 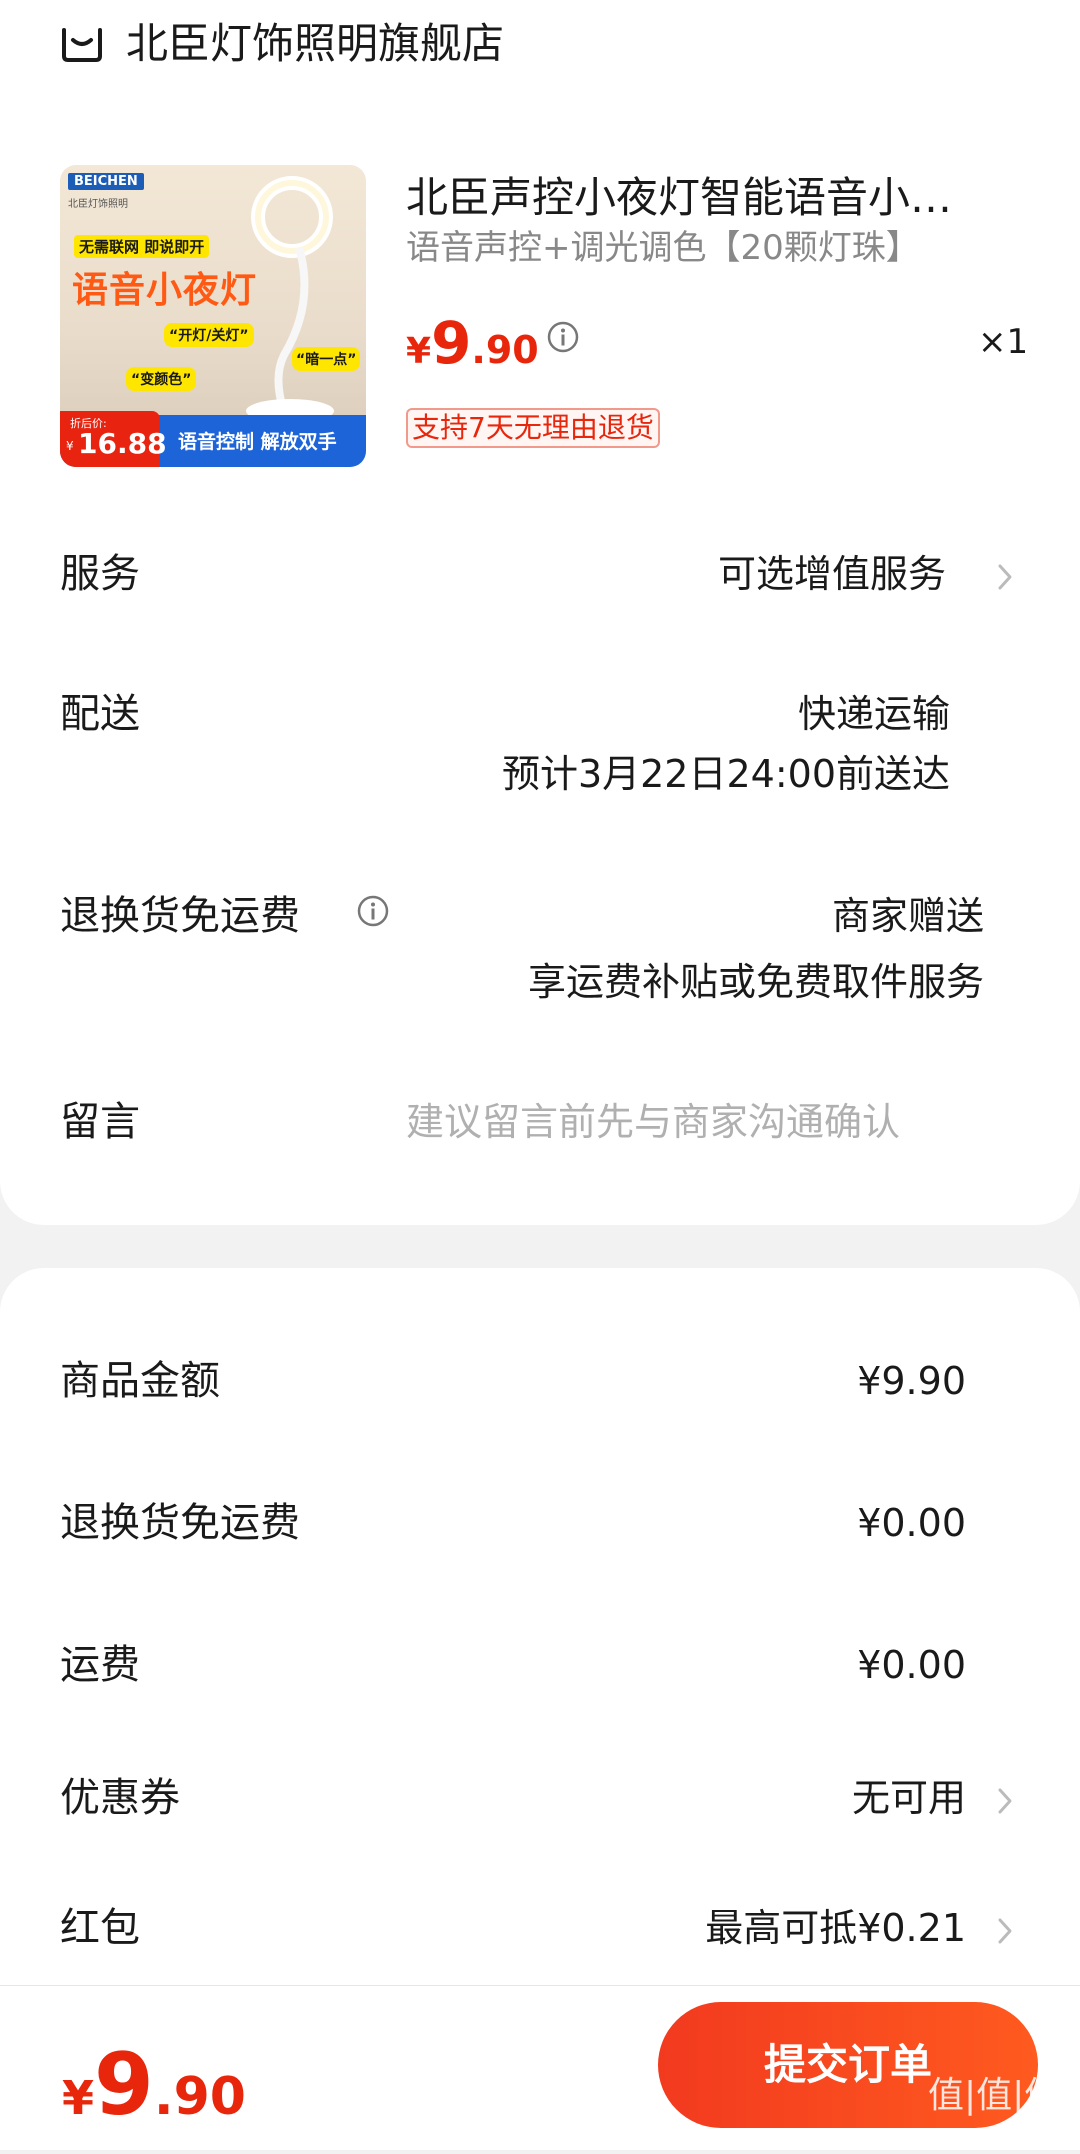 What do you see at coordinates (100, 1665) in the screenshot?
I see `summary-shipping-label: 运费` at bounding box center [100, 1665].